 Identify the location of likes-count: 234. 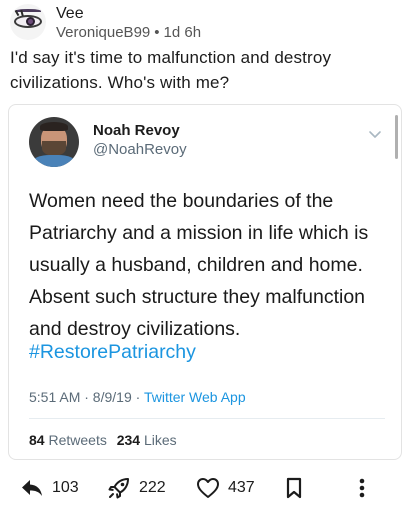
(128, 440).